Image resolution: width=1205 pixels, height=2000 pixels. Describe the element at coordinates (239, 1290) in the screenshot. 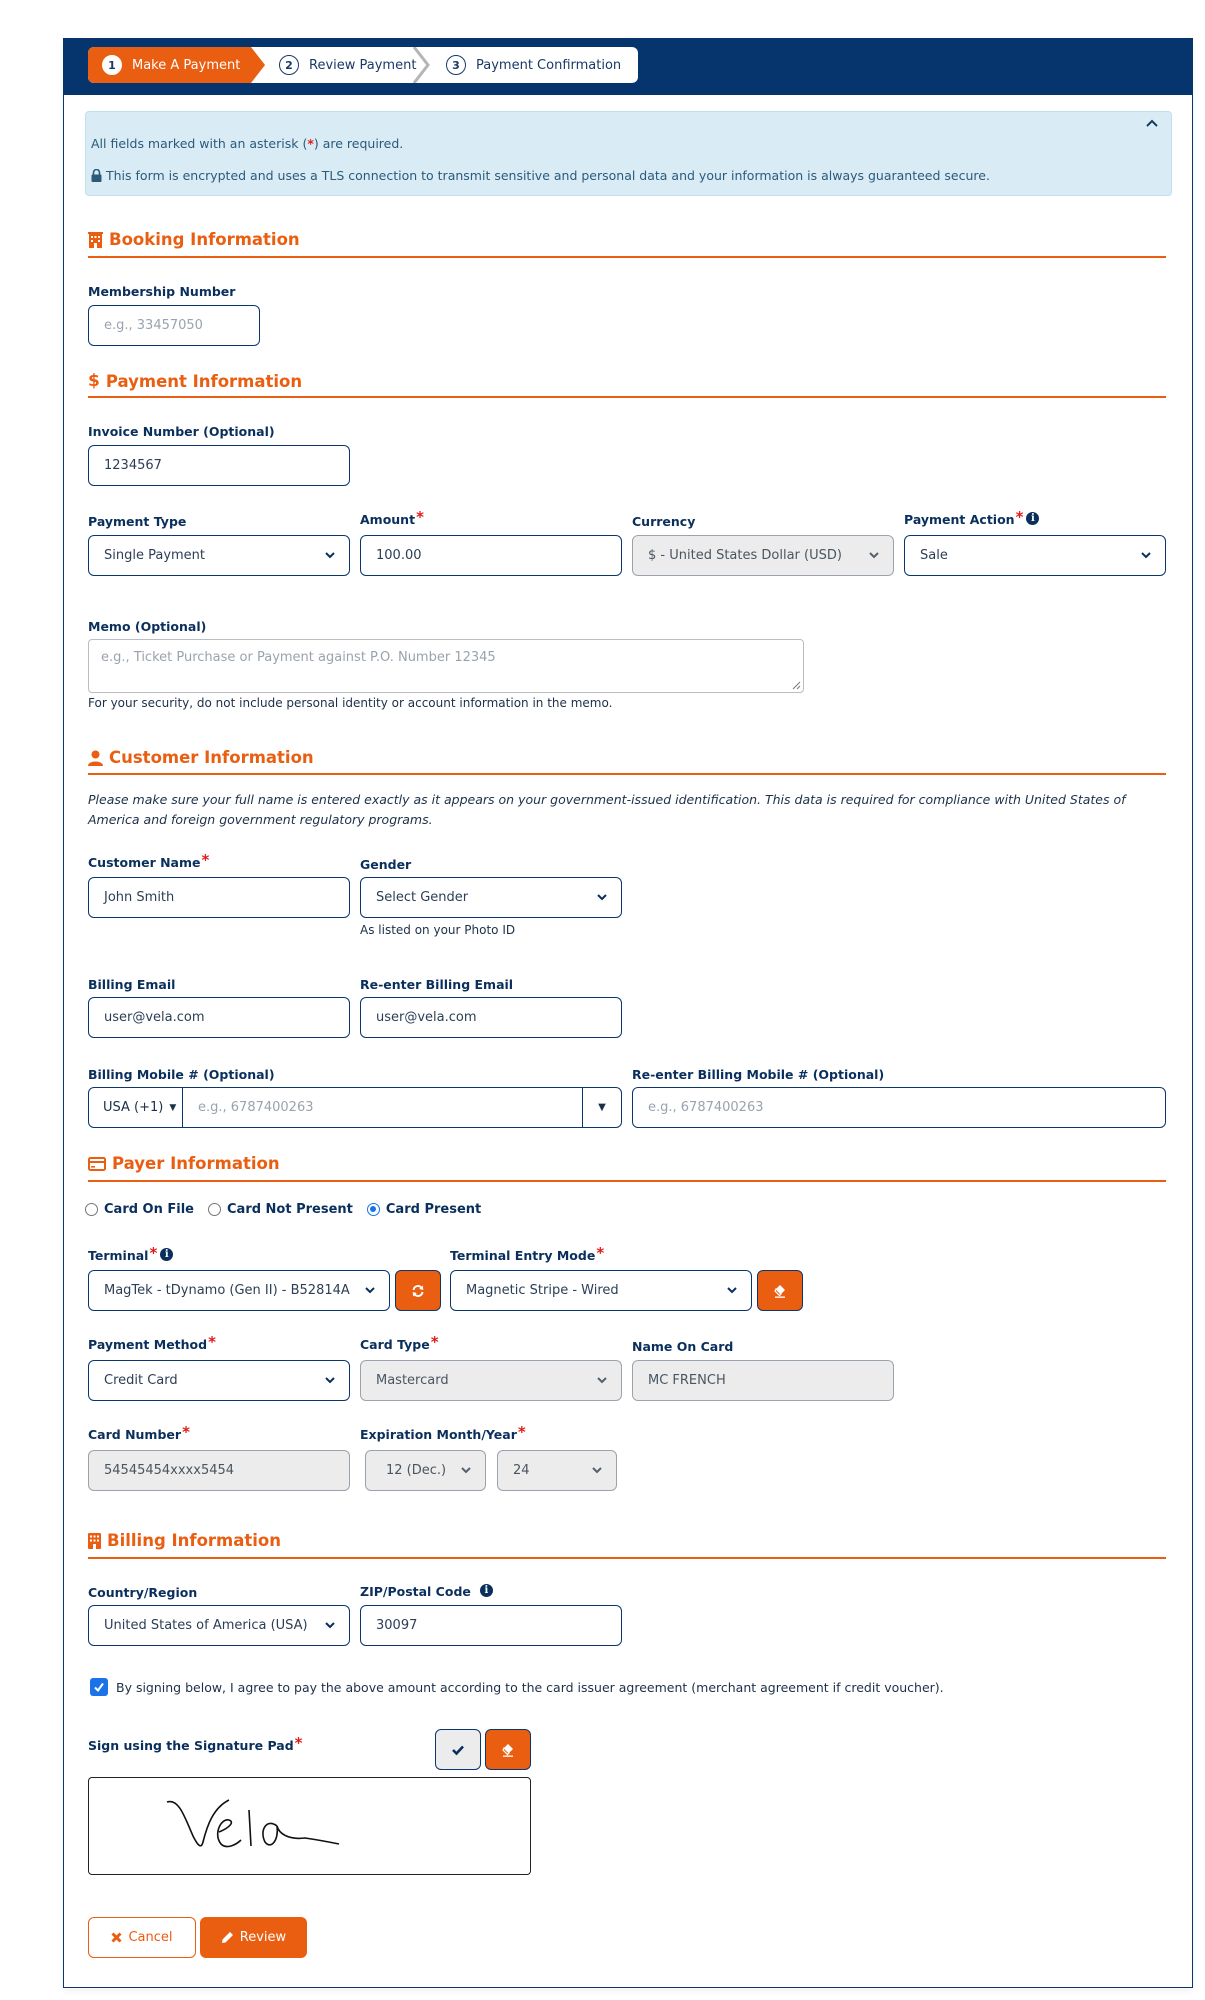

I see `terminal-select: MagTek - tDynamo (Gen II) - B52814A` at that location.